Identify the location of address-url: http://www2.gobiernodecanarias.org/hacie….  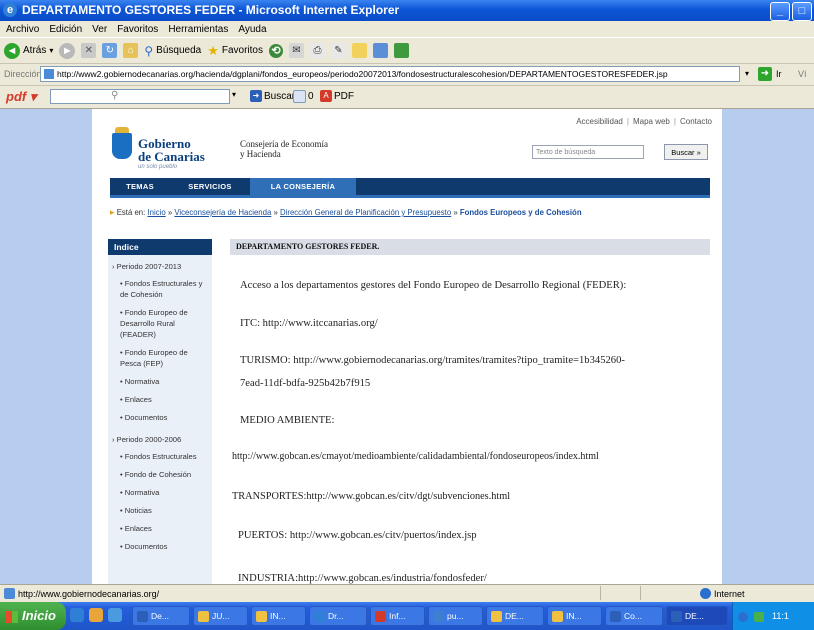
(362, 74).